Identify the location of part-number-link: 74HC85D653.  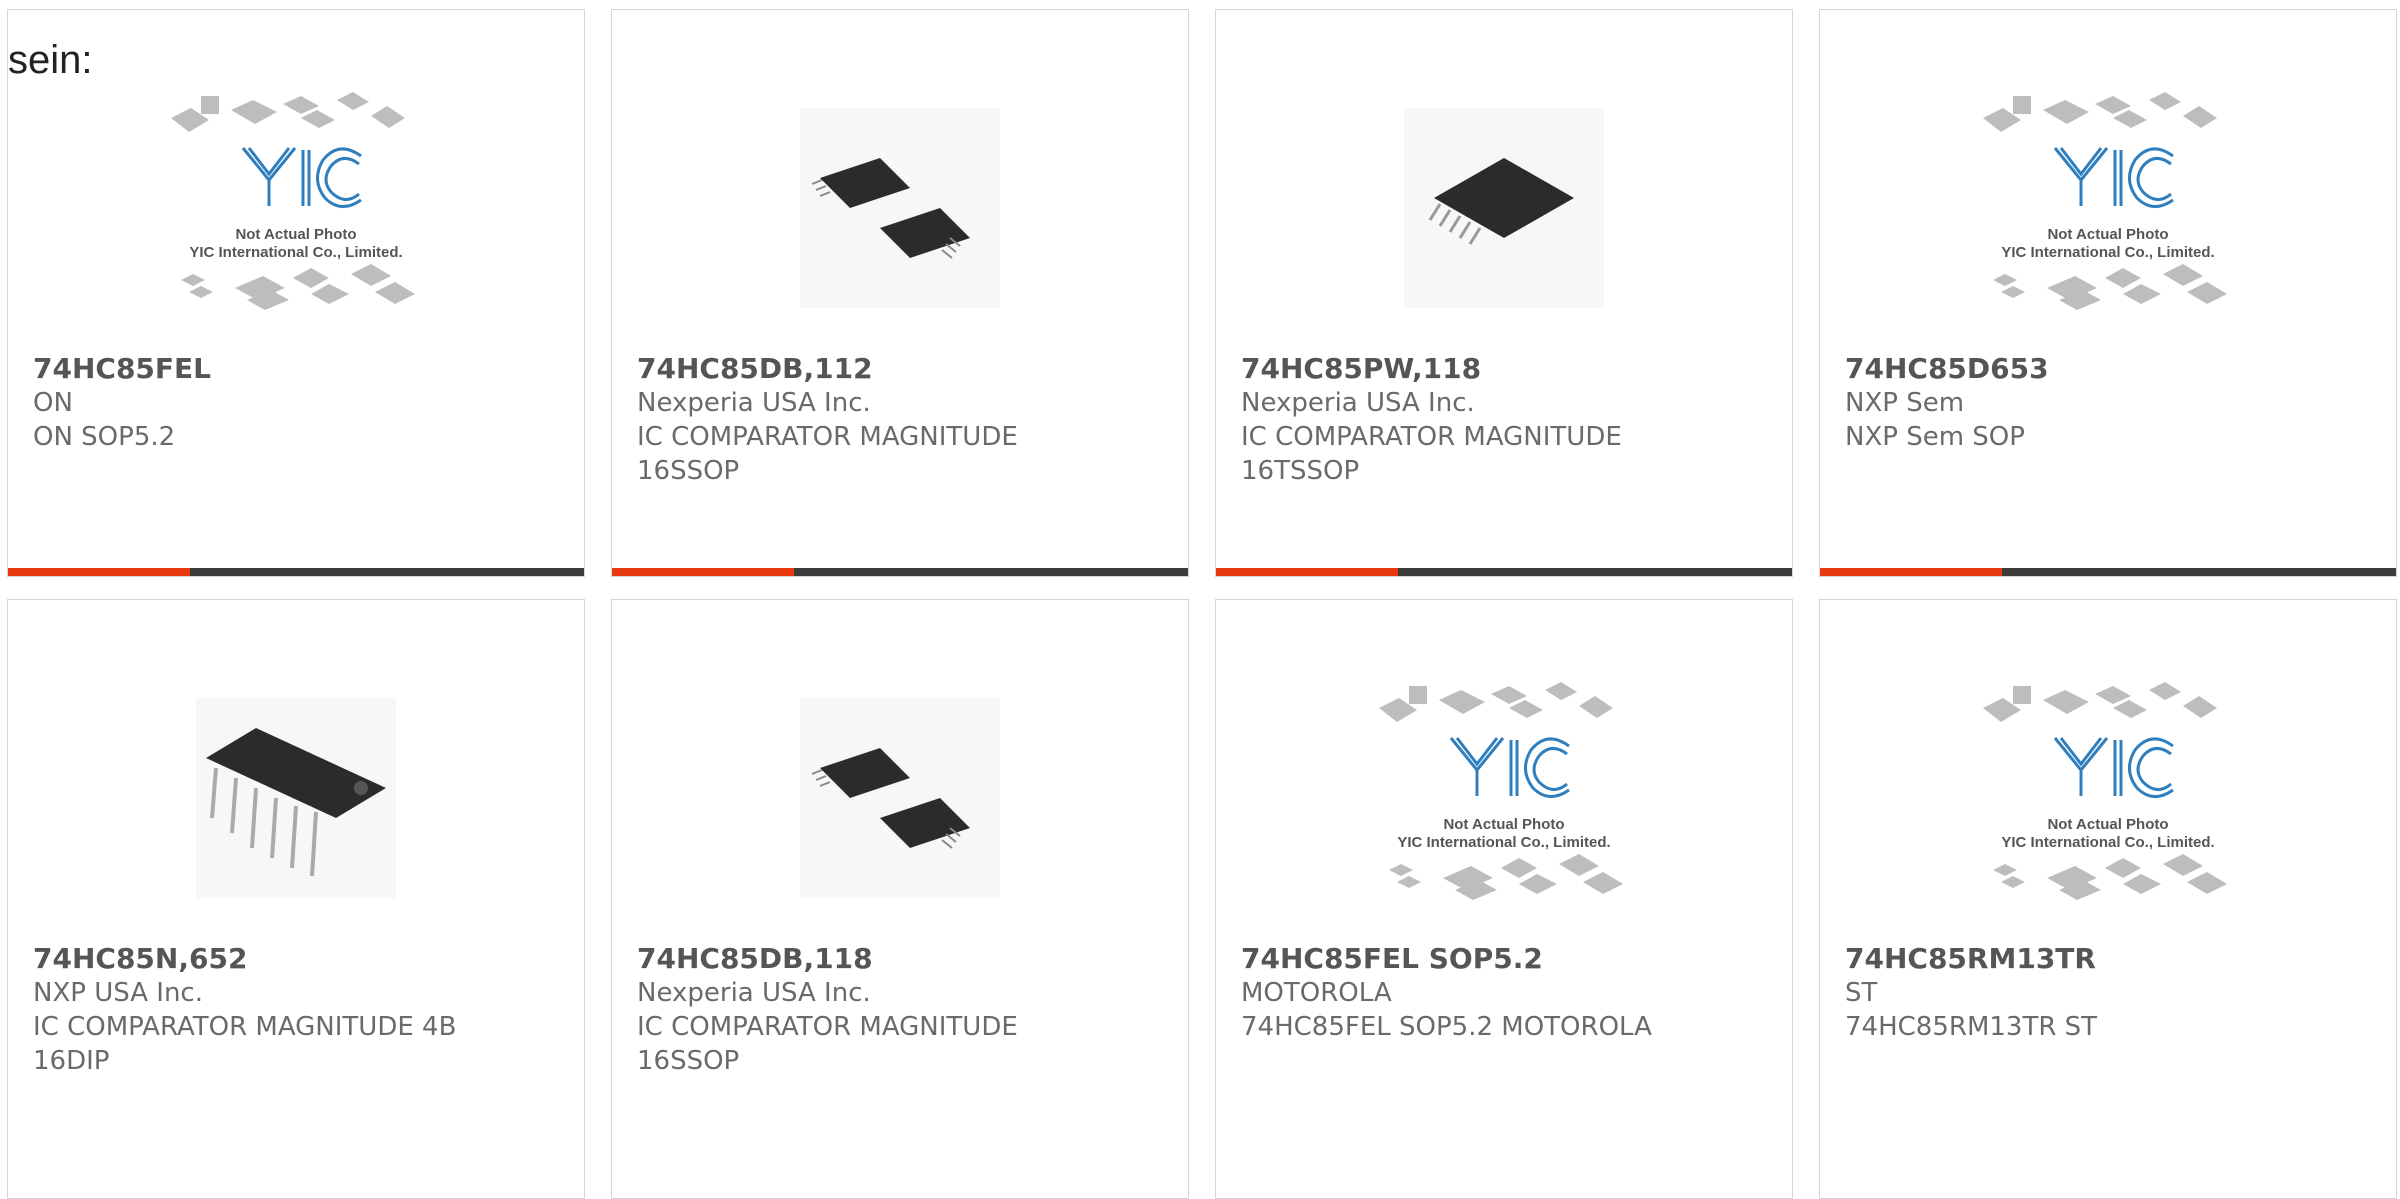
(2110, 369).